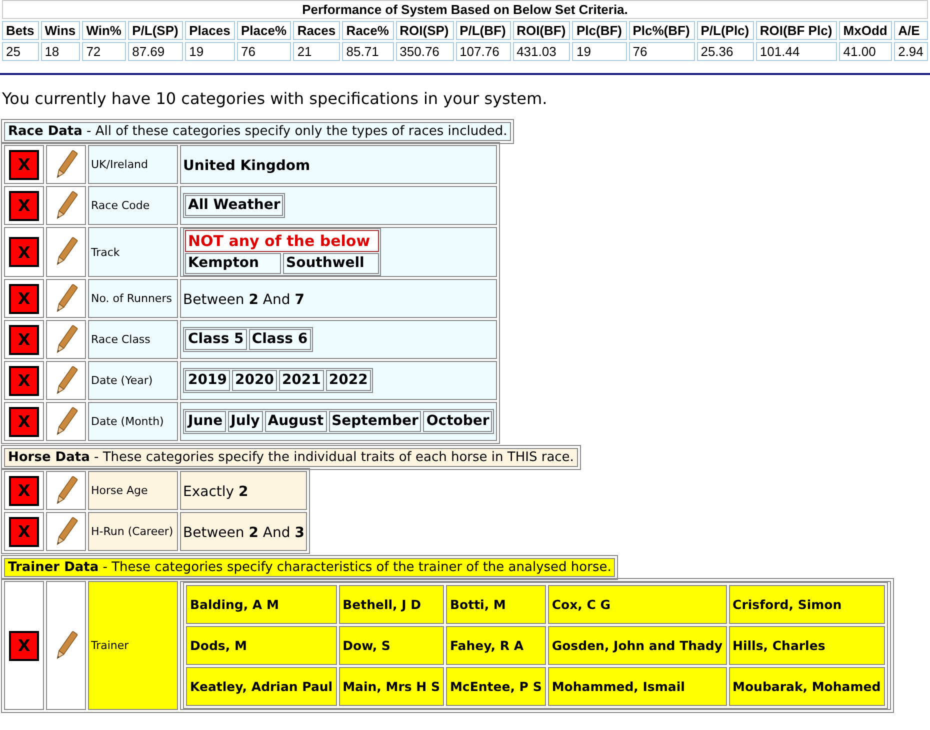 The image size is (930, 730). What do you see at coordinates (375, 421) in the screenshot?
I see `value-tag: September` at bounding box center [375, 421].